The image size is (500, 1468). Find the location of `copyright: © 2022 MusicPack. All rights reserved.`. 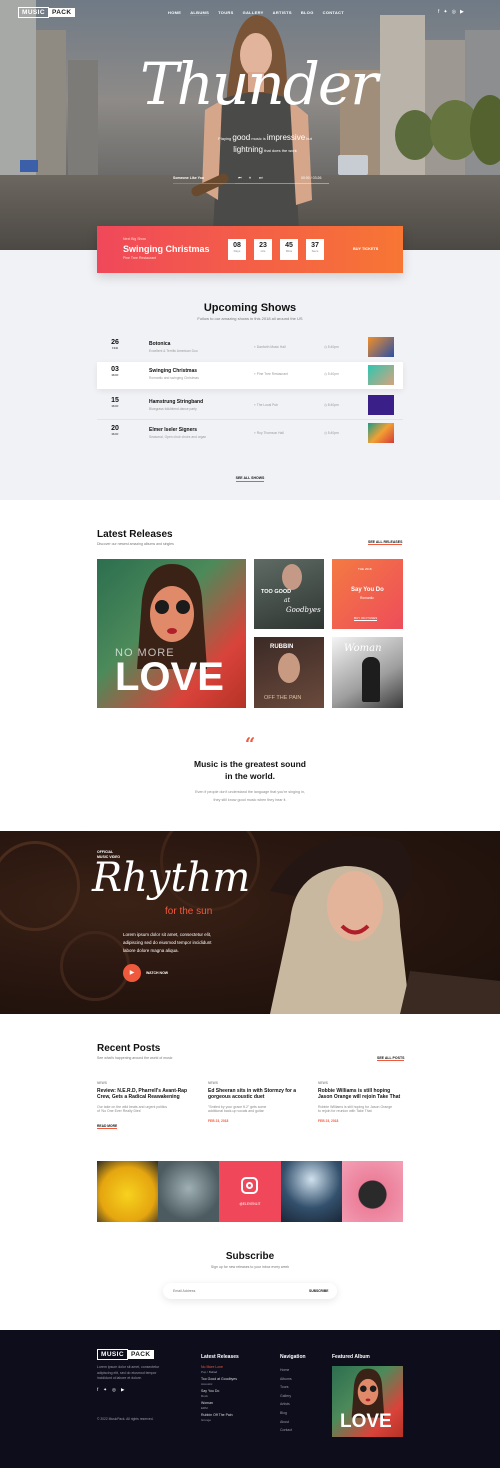

copyright: © 2022 MusicPack. All rights reserved. is located at coordinates (125, 1419).